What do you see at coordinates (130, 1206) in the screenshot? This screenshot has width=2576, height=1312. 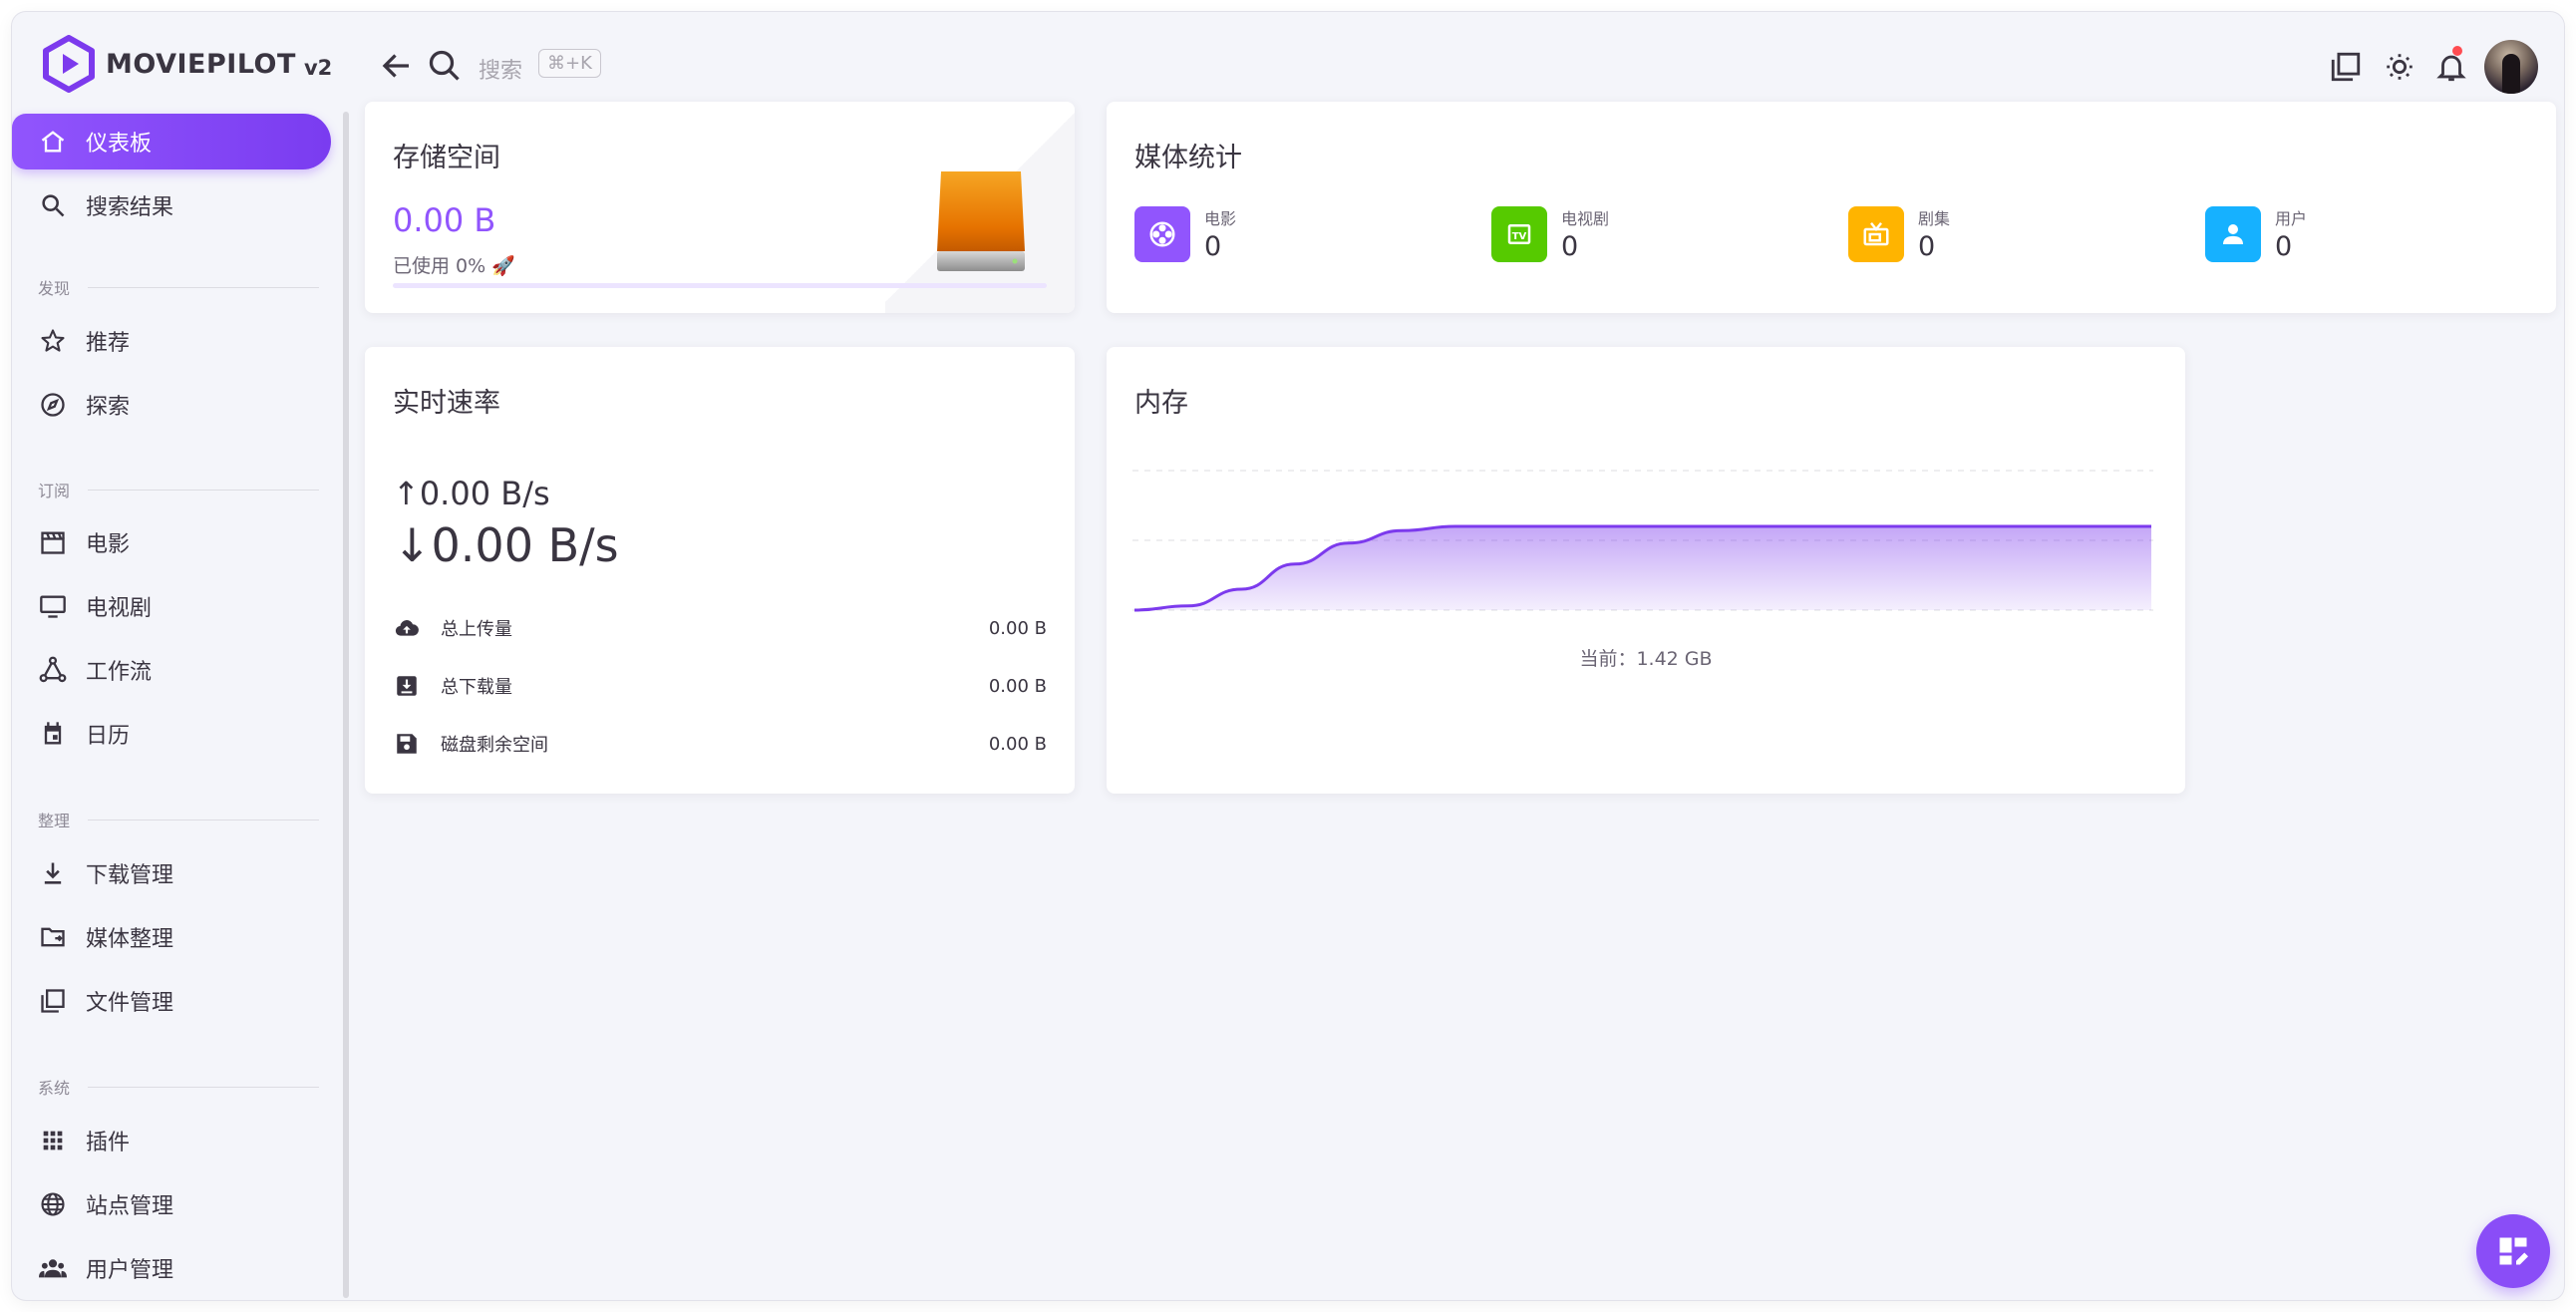 I see `sidebar-item-label: 站点管理` at bounding box center [130, 1206].